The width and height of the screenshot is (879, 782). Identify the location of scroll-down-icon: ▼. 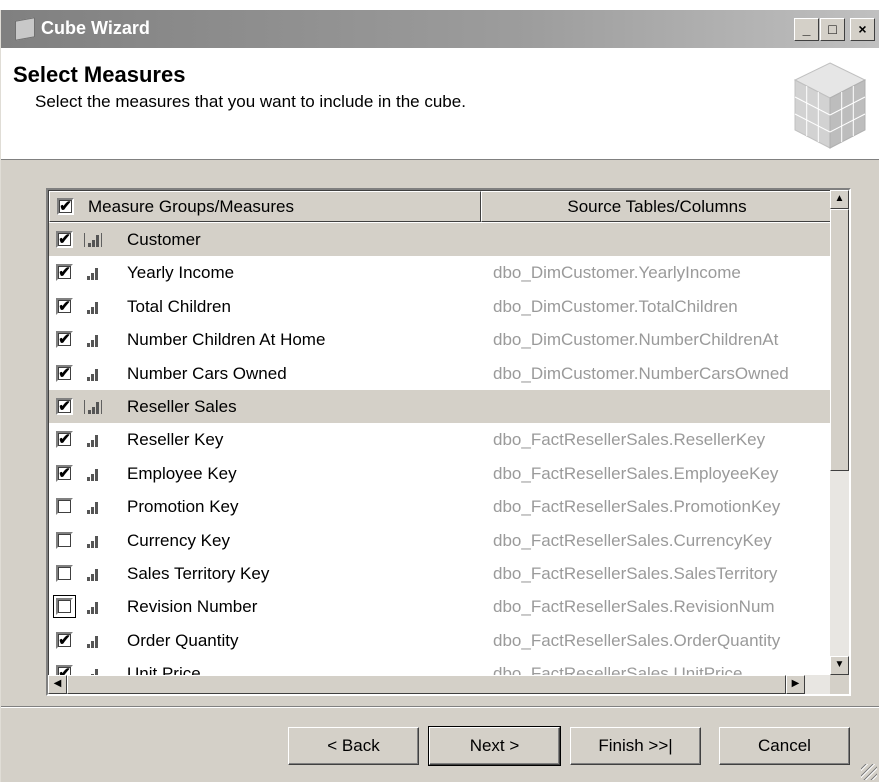
(839, 665).